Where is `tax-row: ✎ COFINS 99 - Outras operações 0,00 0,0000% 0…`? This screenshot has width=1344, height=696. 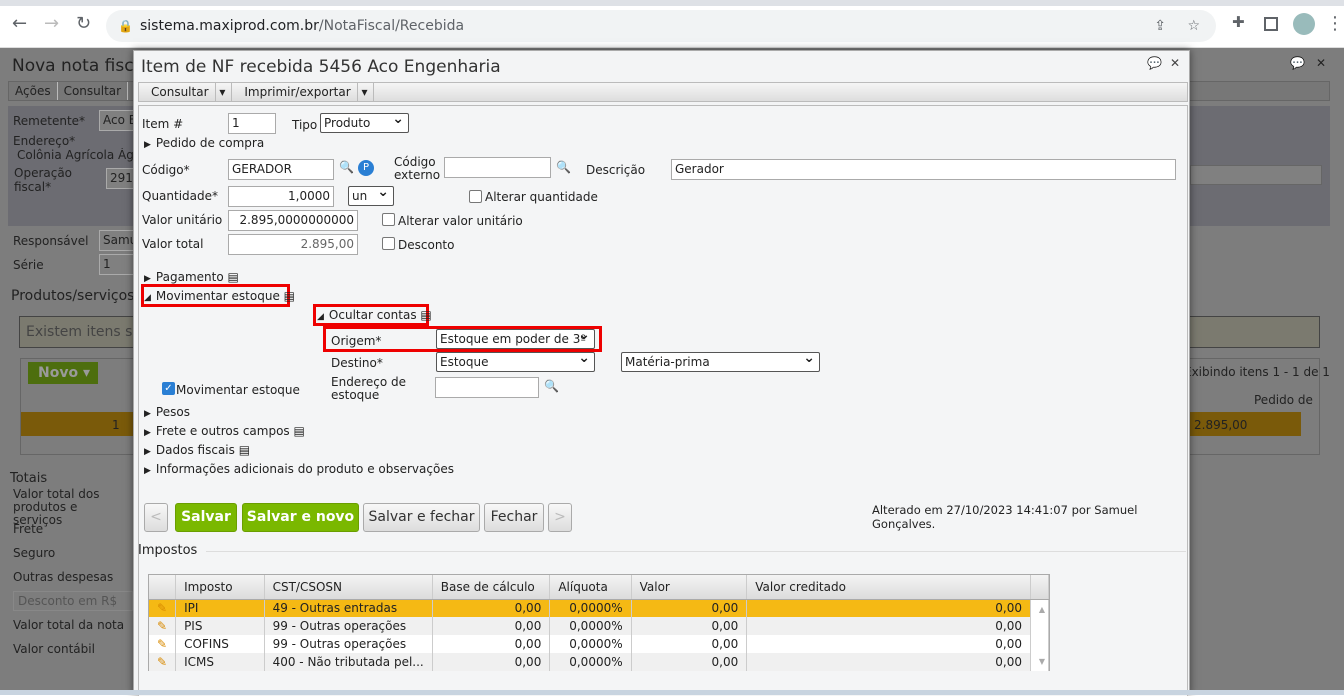
tax-row: ✎ COFINS 99 - Outras operações 0,00 0,0000% 0… is located at coordinates (599, 644).